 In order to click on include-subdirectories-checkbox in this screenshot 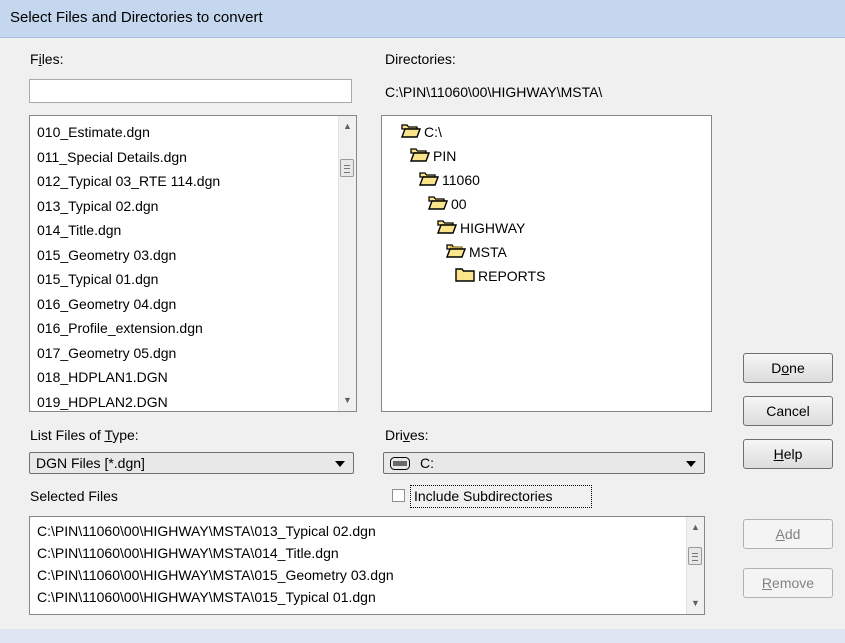, I will do `click(398, 495)`.